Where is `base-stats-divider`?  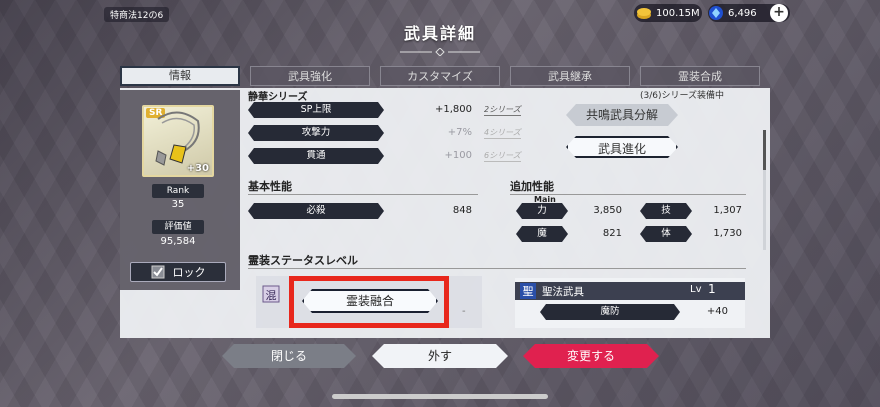 base-stats-divider is located at coordinates (363, 194).